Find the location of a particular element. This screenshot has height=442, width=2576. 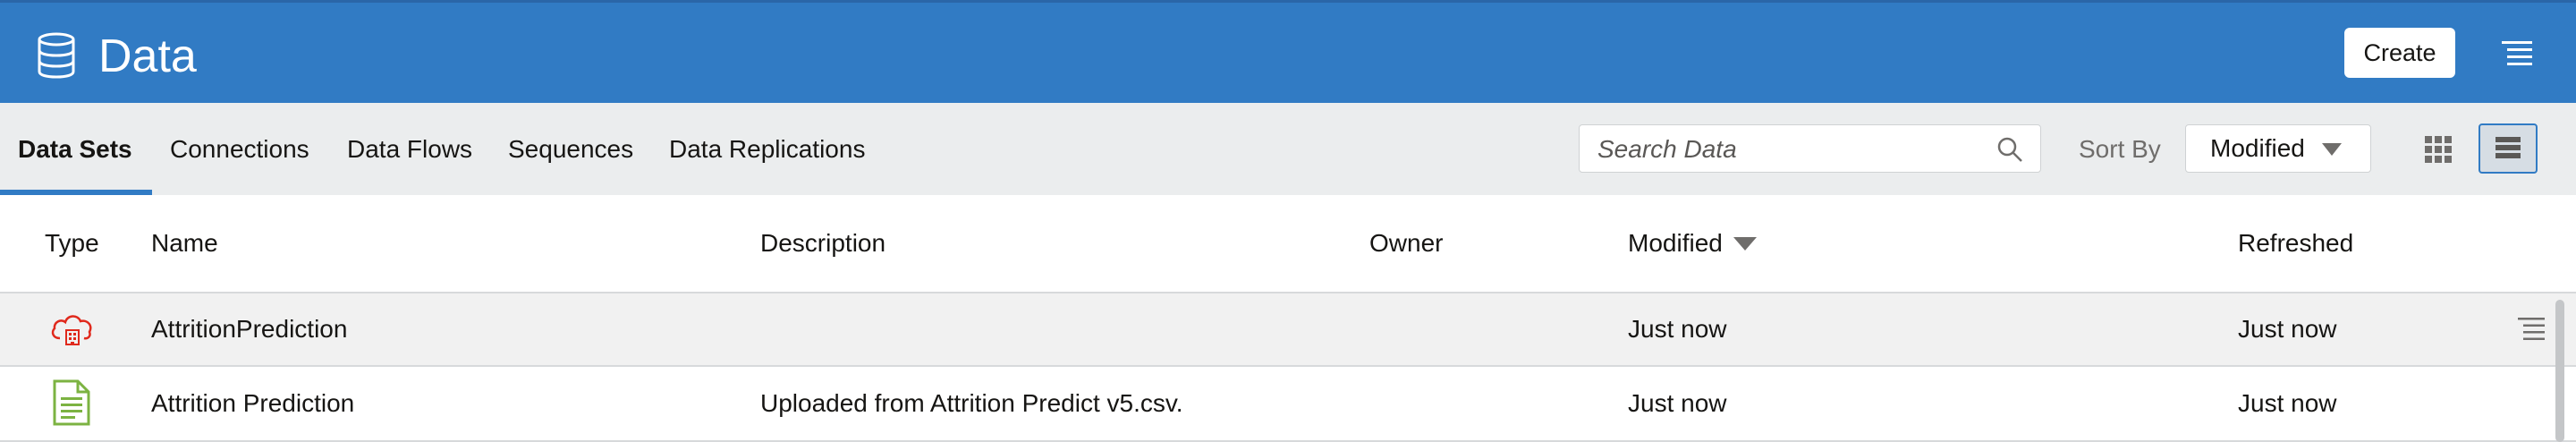

sort-by-value: Modified is located at coordinates (2257, 148).